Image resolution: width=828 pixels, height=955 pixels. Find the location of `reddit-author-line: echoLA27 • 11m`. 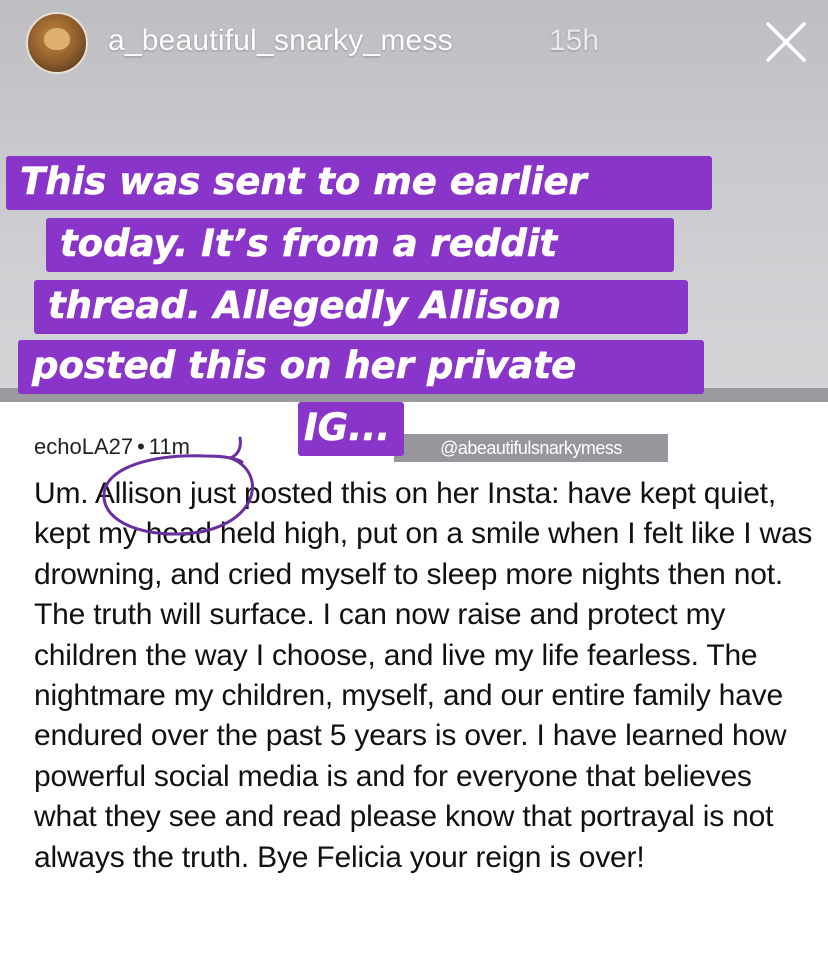

reddit-author-line: echoLA27 • 11m is located at coordinates (112, 447).